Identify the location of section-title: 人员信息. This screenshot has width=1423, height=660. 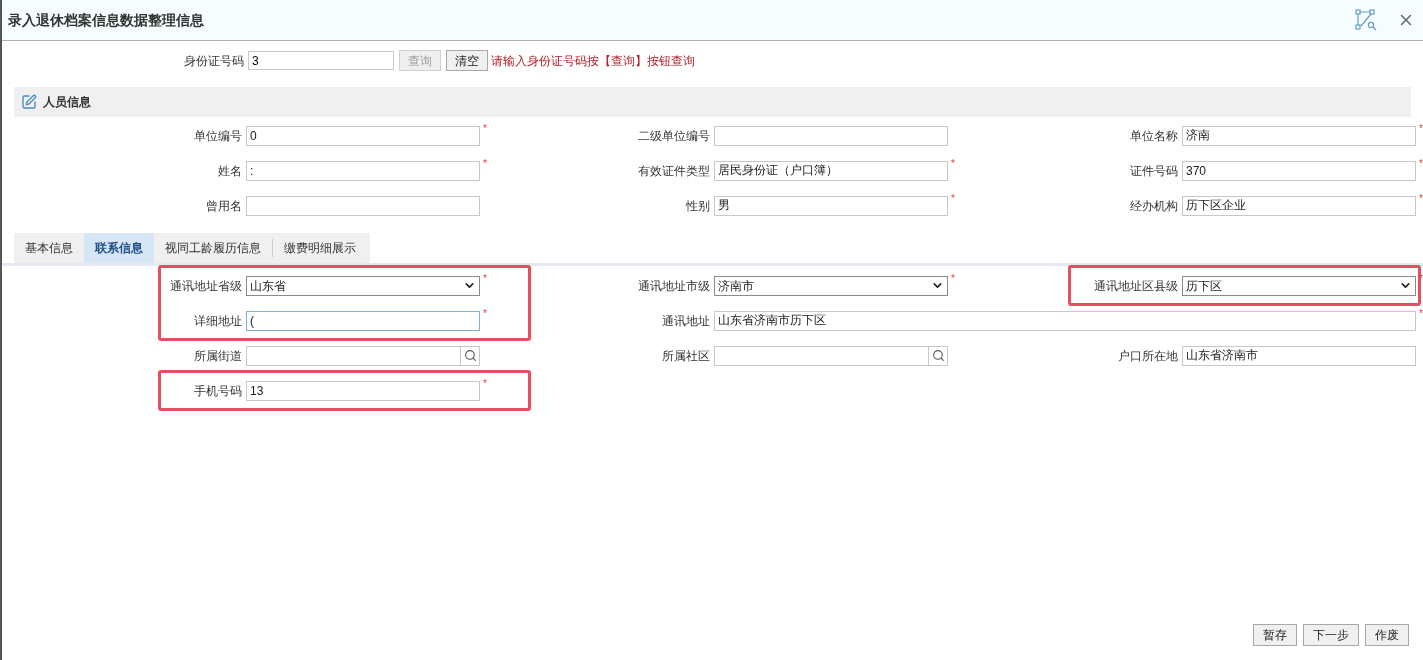
(67, 102).